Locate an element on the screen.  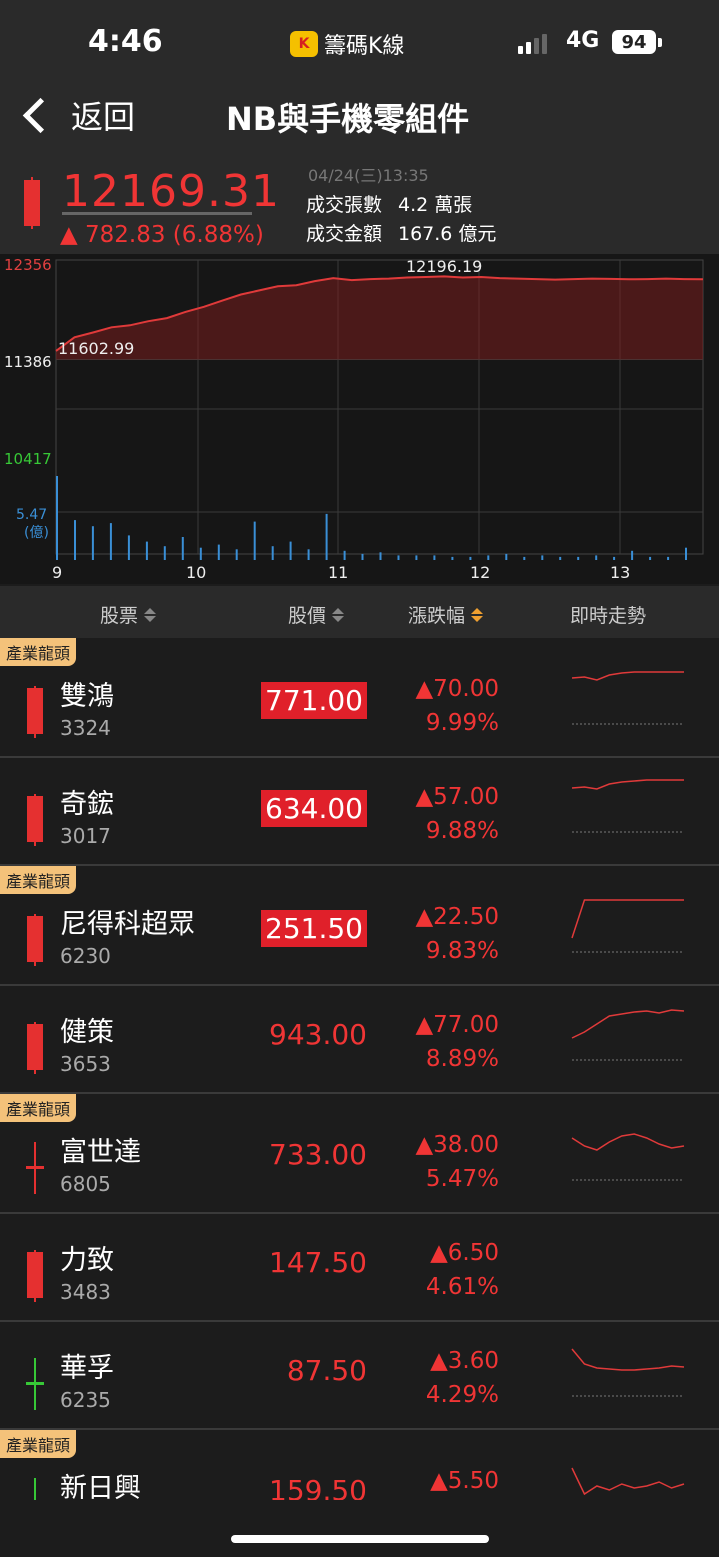
stock-row: 奇鋐 3017 634.00 ▲57.00 9.88% is located at coordinates (359, 812).